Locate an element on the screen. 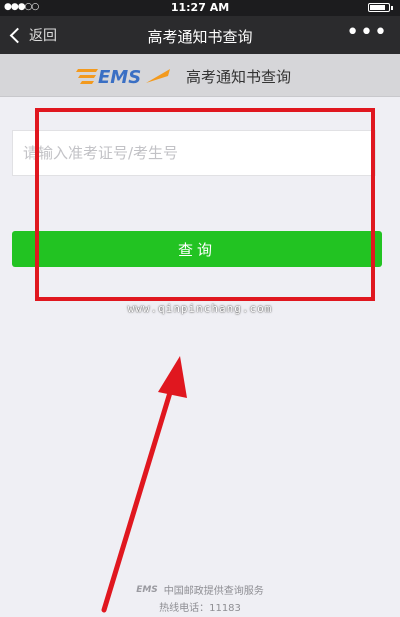  status-bar: ●●●○○ 11:27 AM is located at coordinates (200, 8).